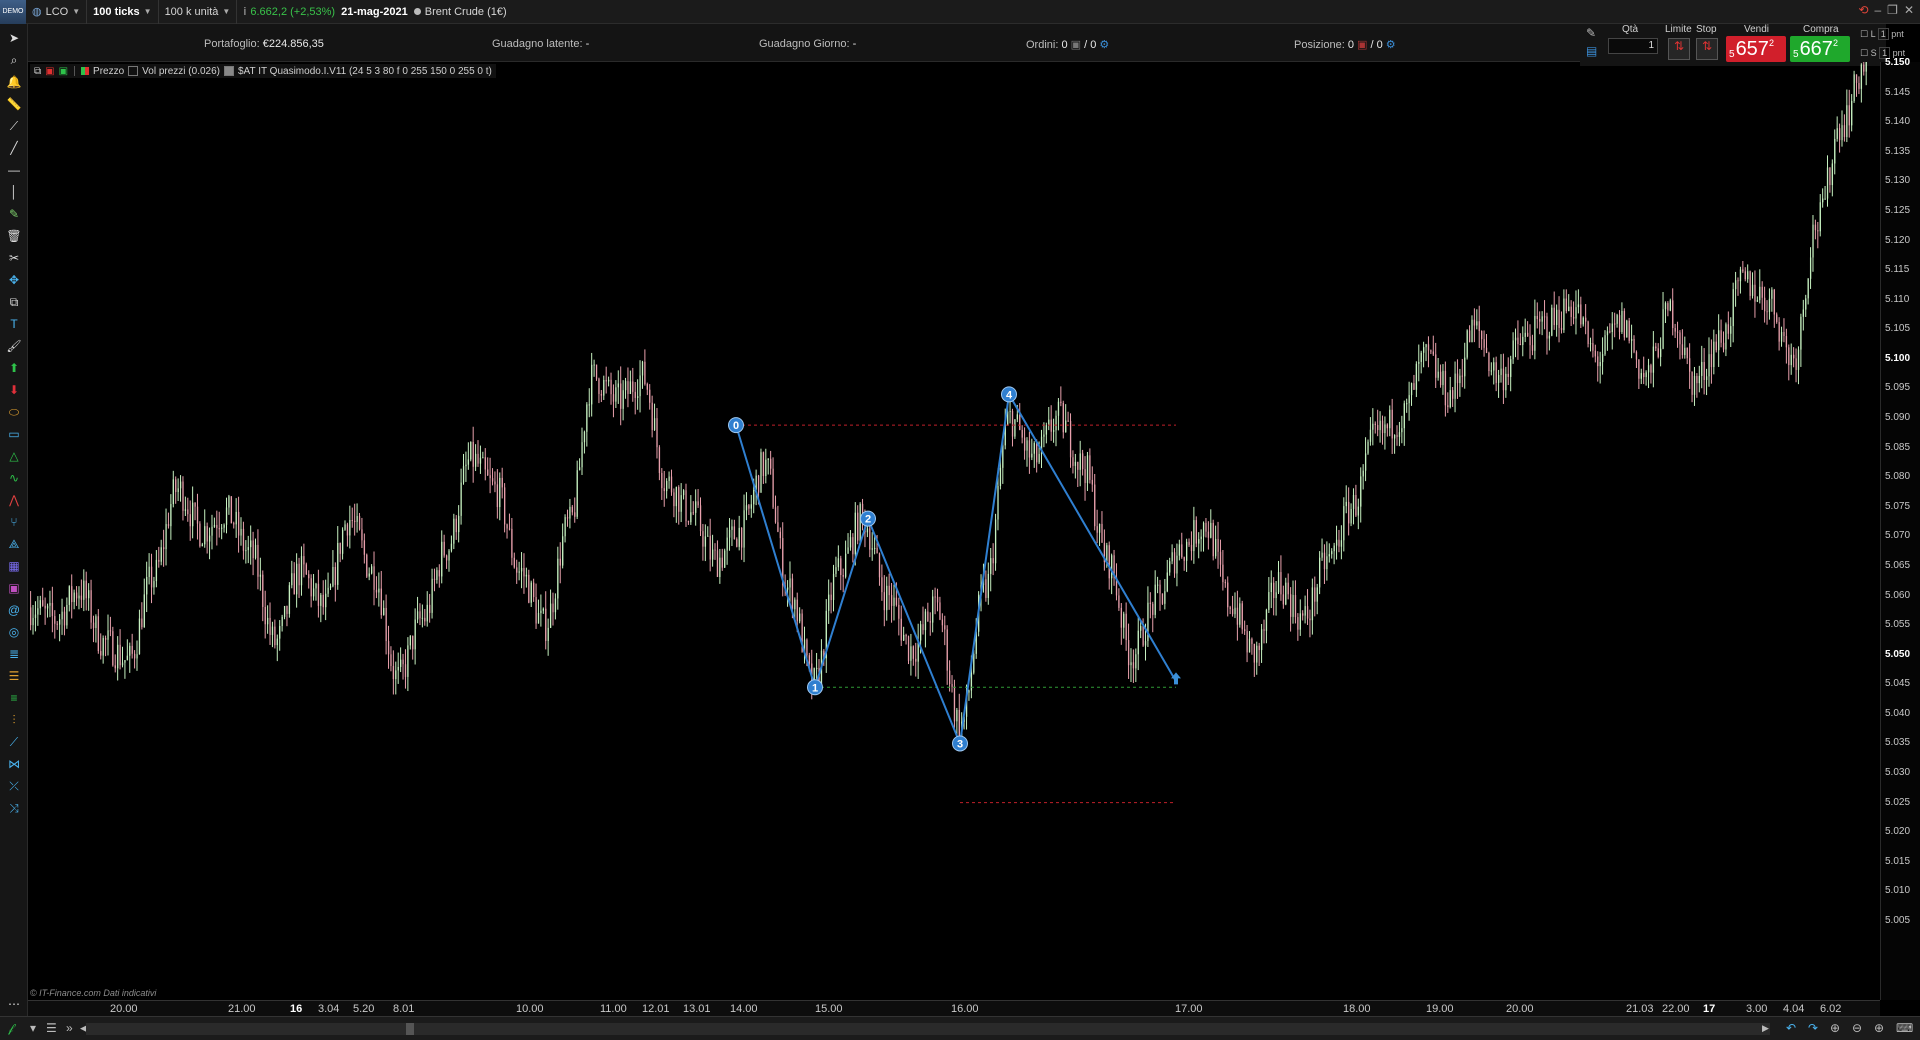 This screenshot has height=1040, width=1920. I want to click on circles-icon: ◎, so click(14, 632).